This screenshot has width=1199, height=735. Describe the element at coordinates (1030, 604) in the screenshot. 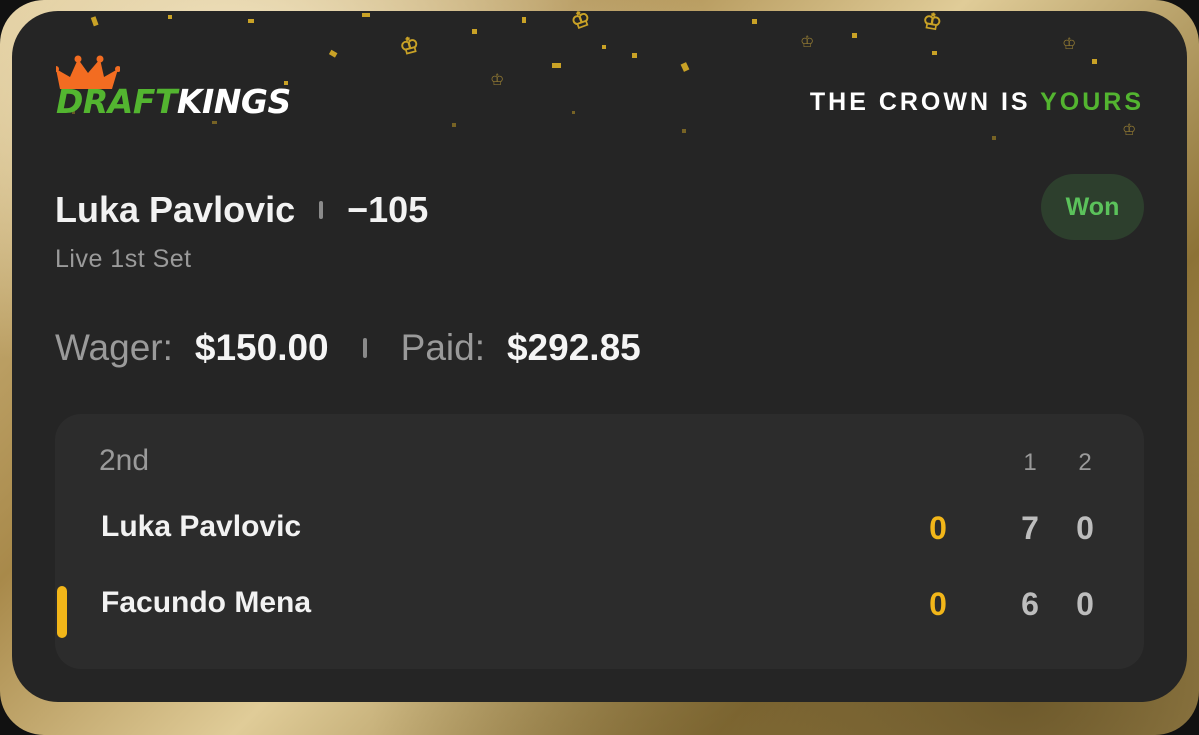

I see `set-score: 6` at that location.